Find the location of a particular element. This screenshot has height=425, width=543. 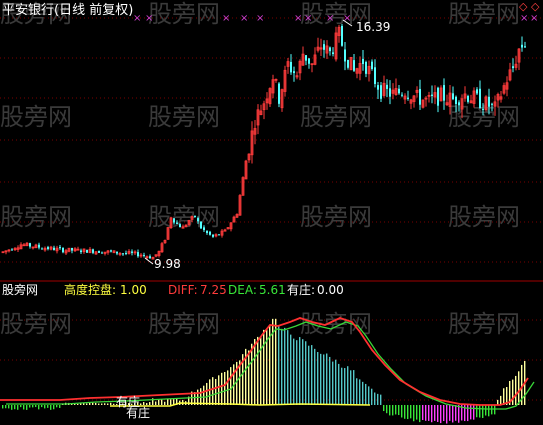

zhuang-label: 有庄: is located at coordinates (301, 289).